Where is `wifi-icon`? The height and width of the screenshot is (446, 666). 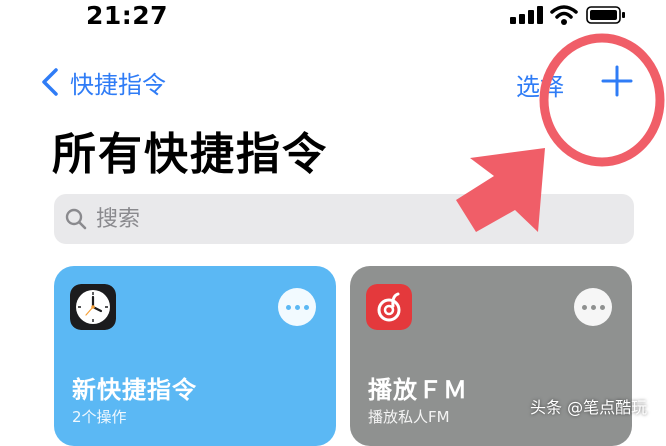
wifi-icon is located at coordinates (564, 15).